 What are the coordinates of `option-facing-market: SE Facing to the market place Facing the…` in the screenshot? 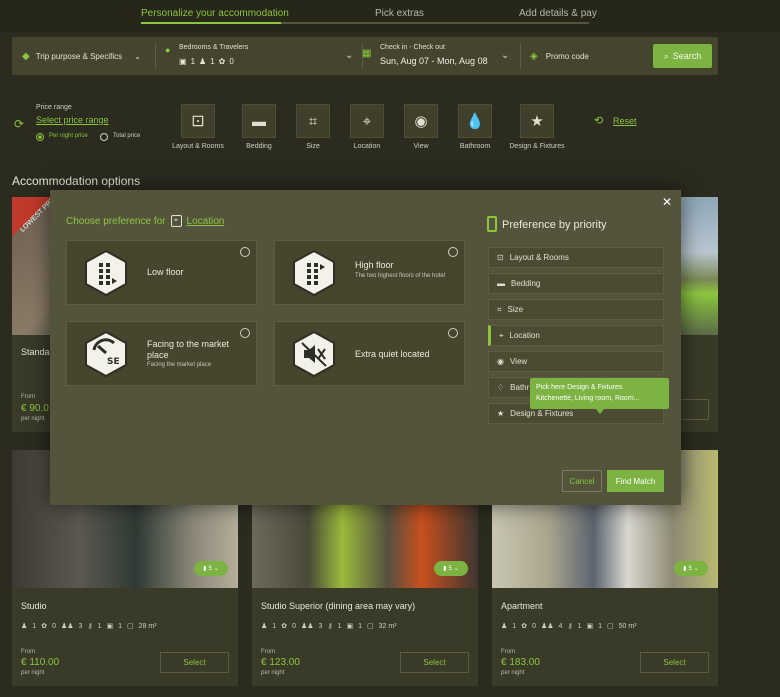 It's located at (161, 353).